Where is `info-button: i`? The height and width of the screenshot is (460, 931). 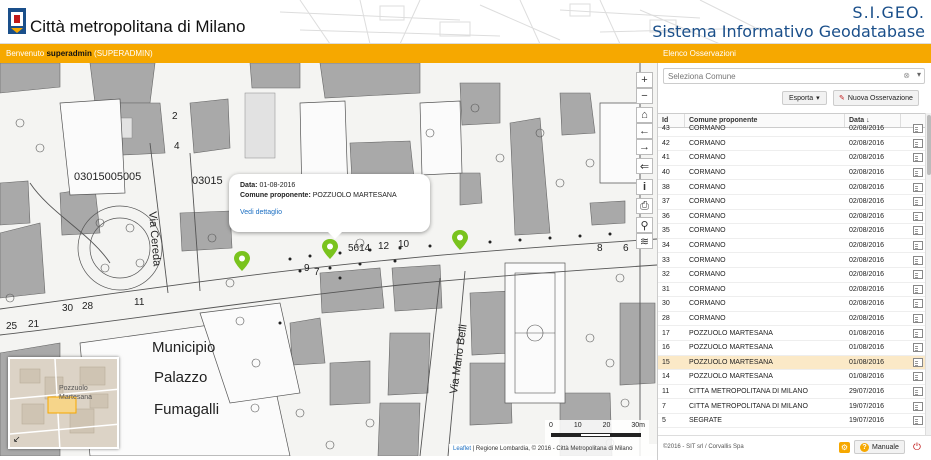 info-button: i is located at coordinates (644, 187).